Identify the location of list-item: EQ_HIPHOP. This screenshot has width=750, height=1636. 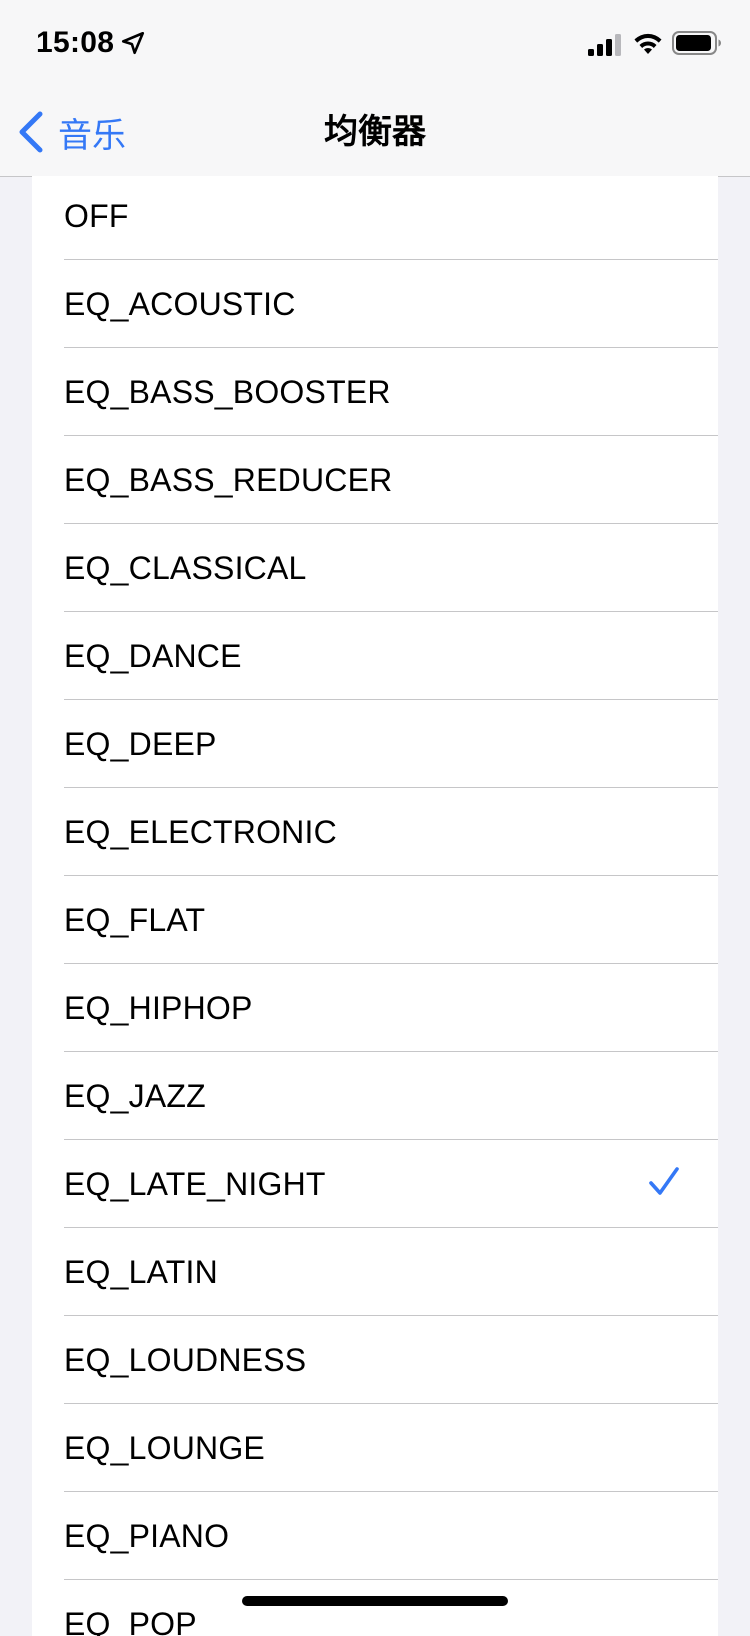
(375, 1008).